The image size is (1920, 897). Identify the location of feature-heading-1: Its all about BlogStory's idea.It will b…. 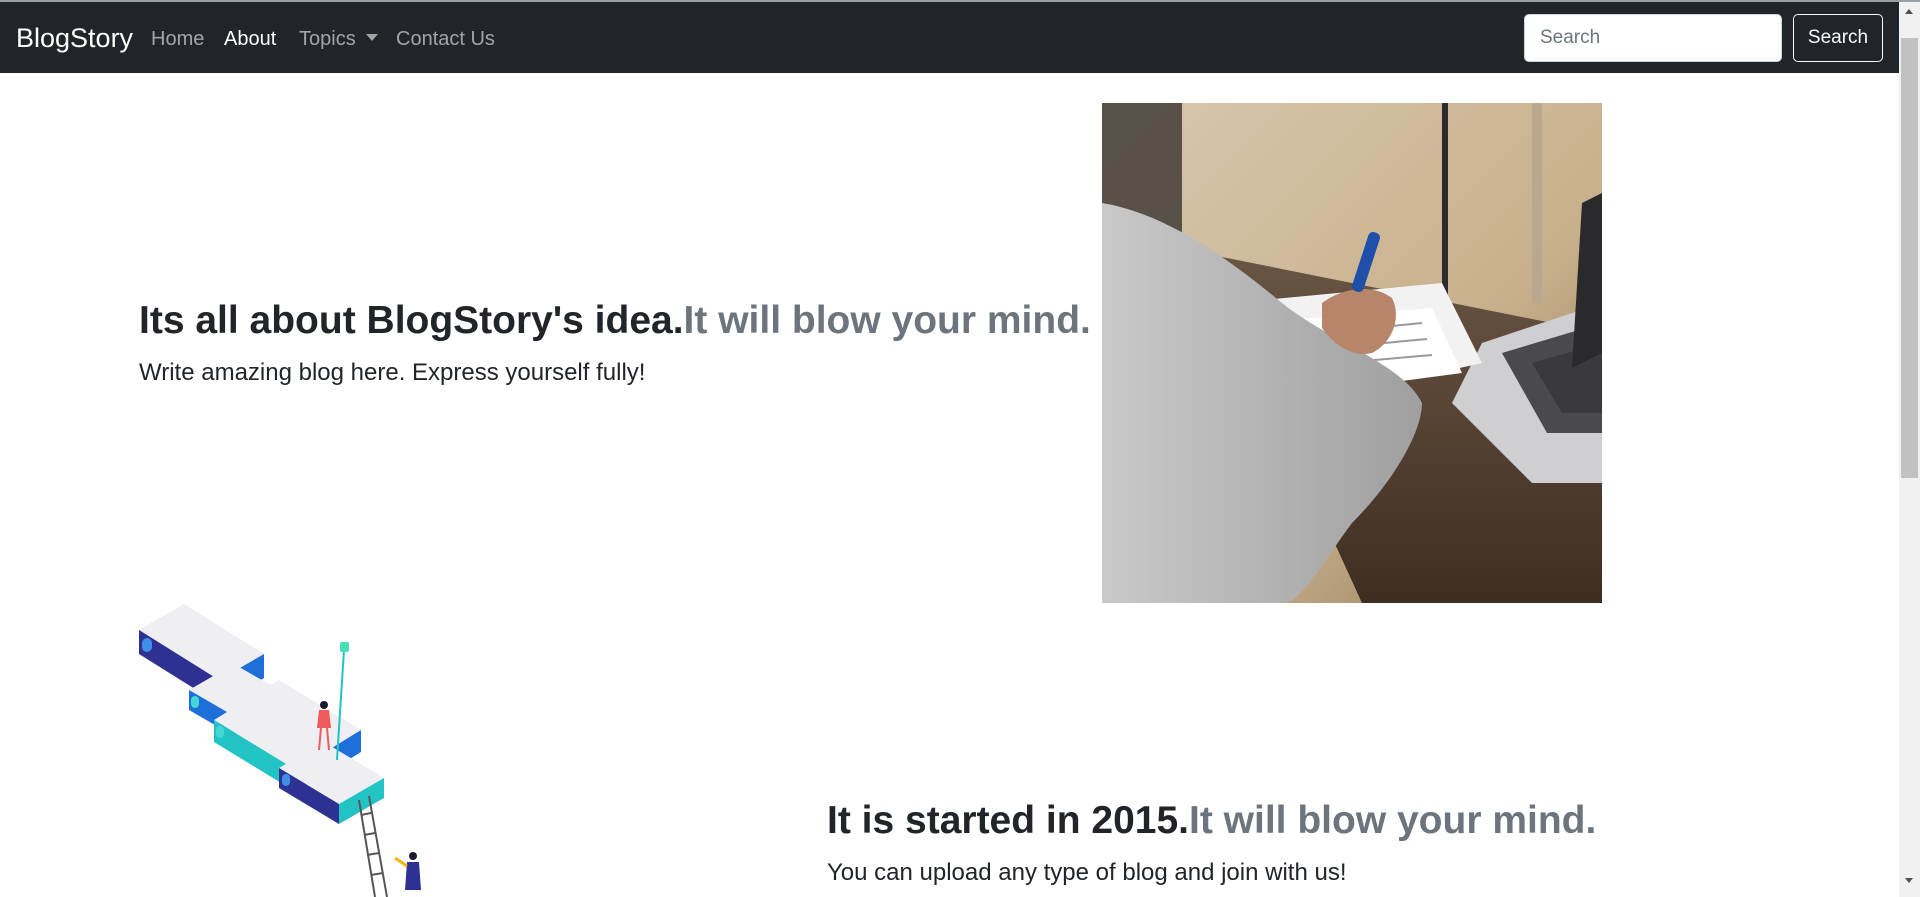
(615, 321).